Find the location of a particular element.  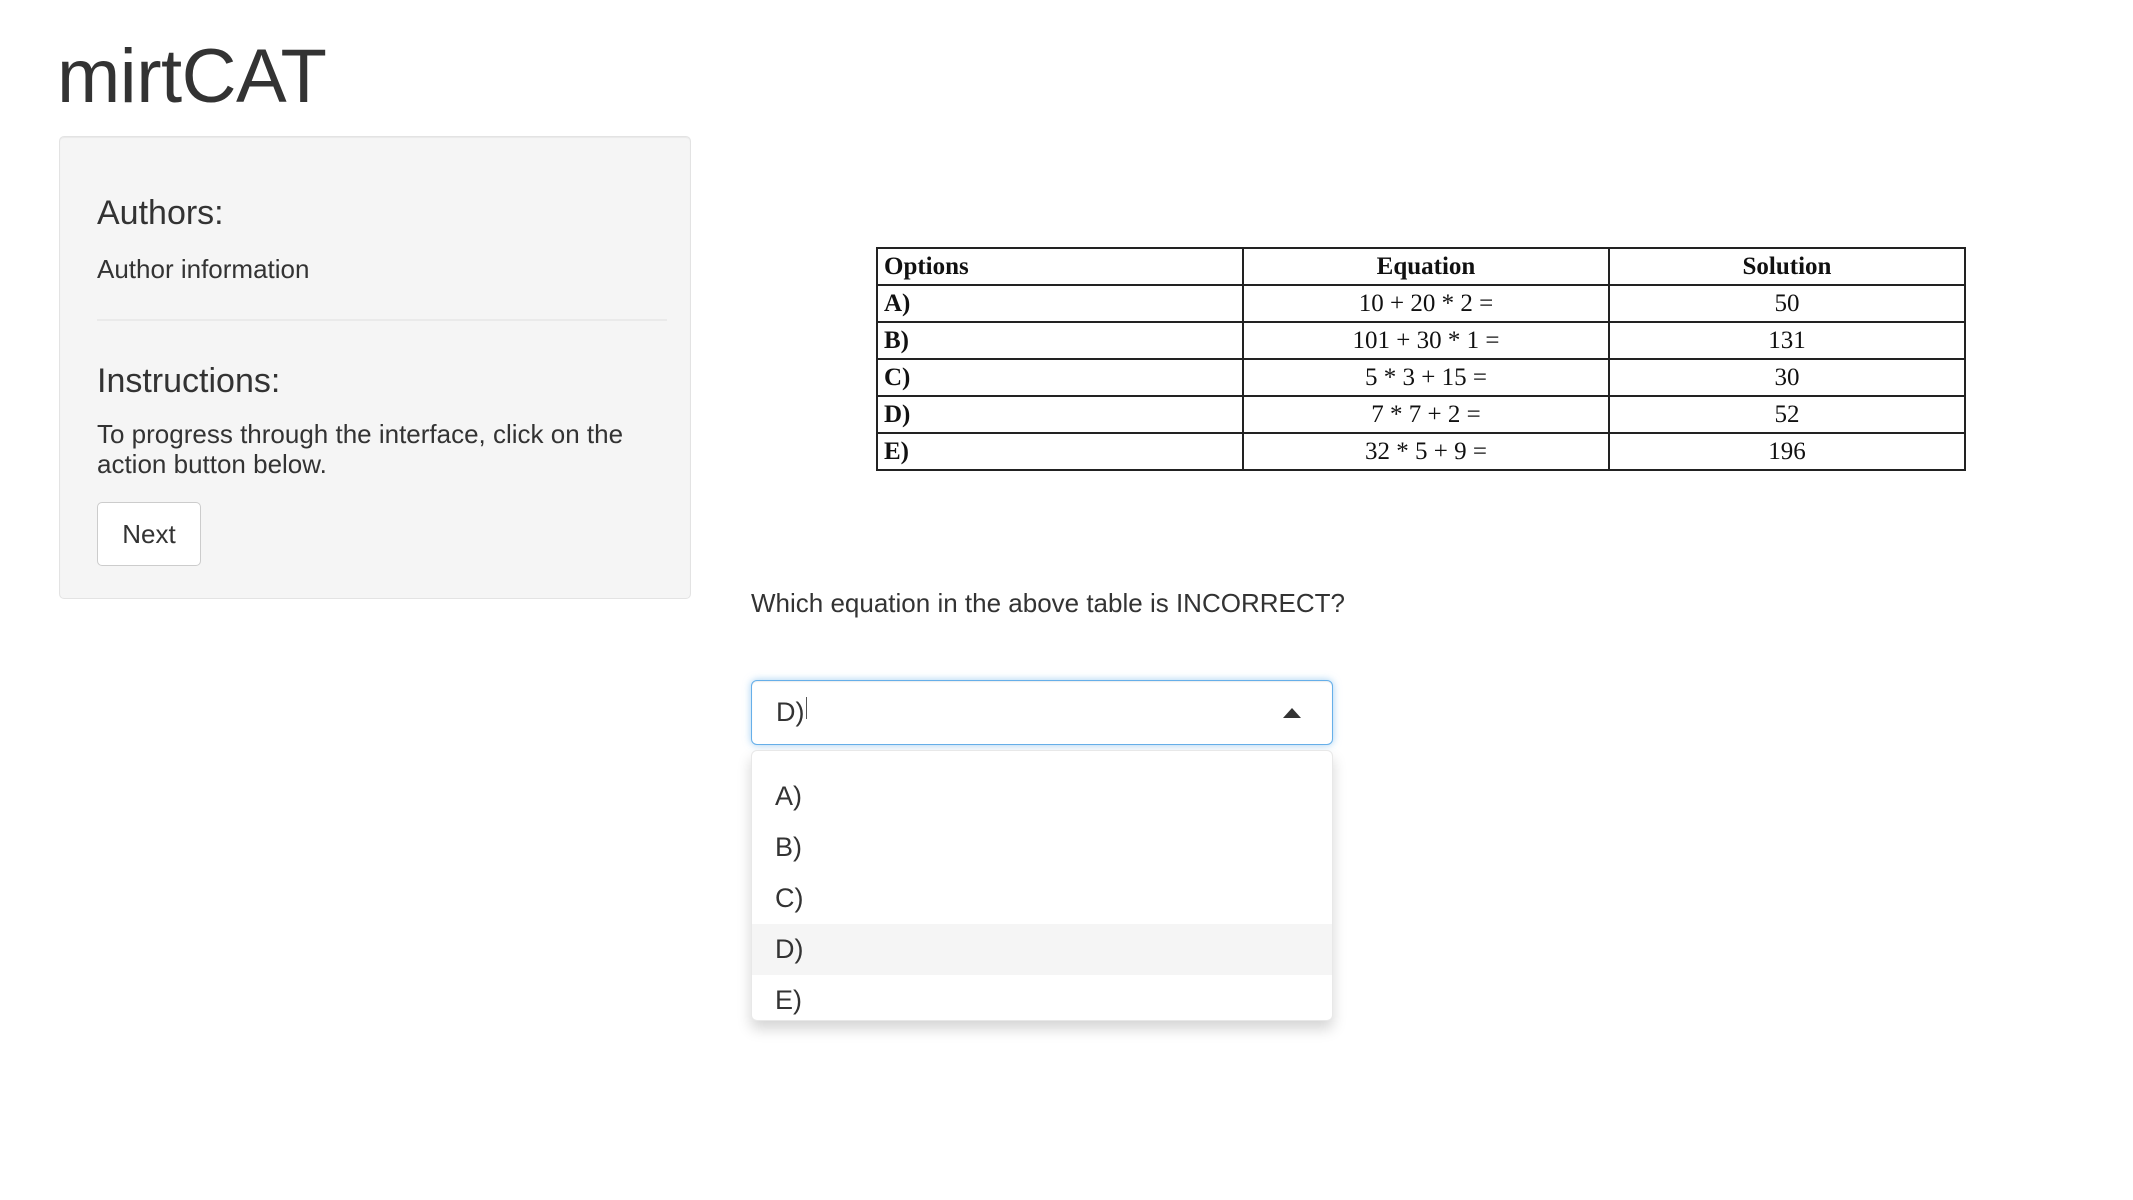

cell-option: E) is located at coordinates (1060, 451).